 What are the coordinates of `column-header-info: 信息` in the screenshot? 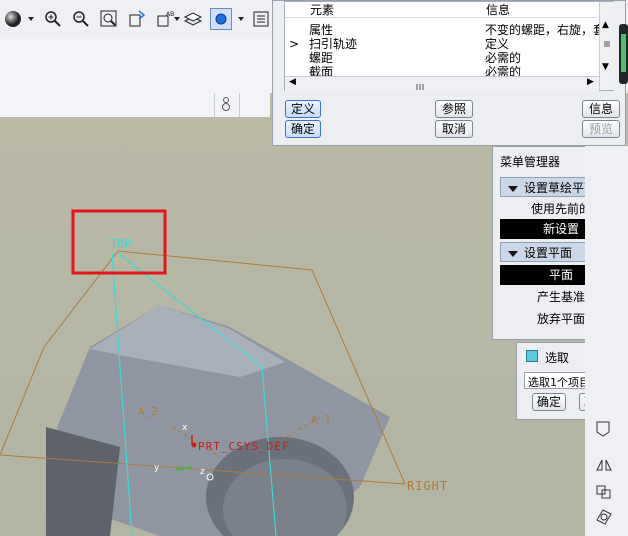 It's located at (498, 10).